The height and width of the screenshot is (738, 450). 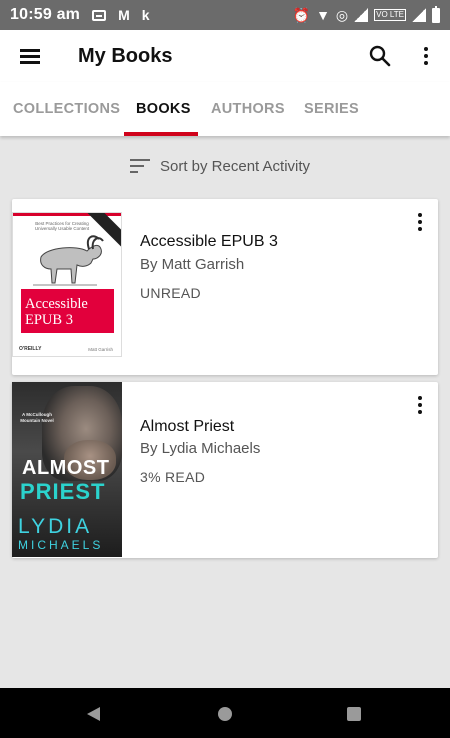 I want to click on message-notification-icon, so click(x=99, y=15).